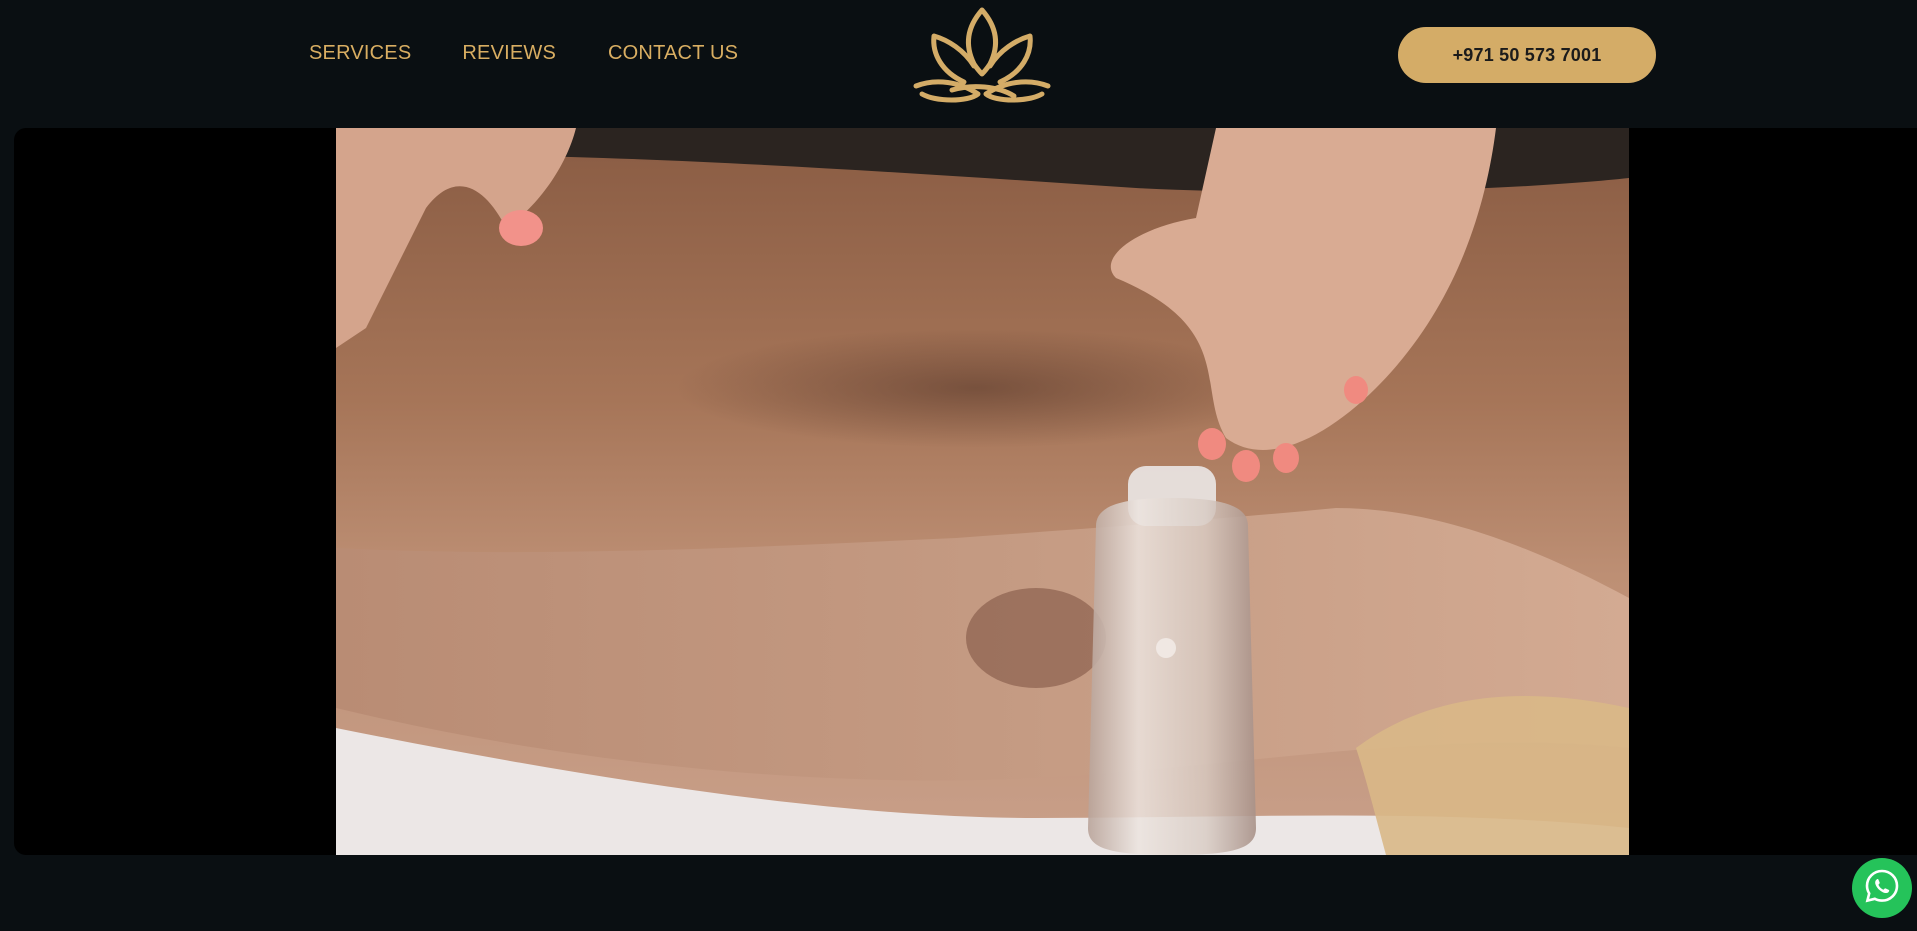 The width and height of the screenshot is (1917, 931). What do you see at coordinates (673, 53) in the screenshot?
I see `nav-contact-link: CONTACT US` at bounding box center [673, 53].